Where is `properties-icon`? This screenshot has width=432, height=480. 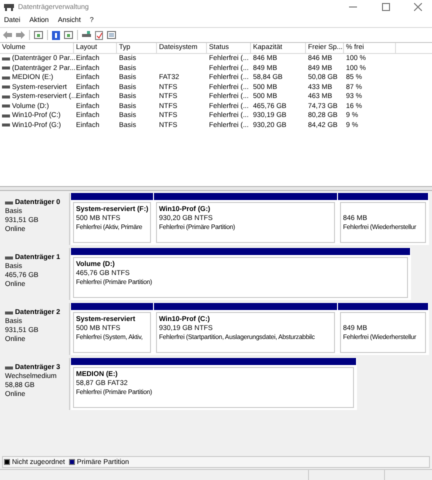 properties-icon is located at coordinates (111, 35).